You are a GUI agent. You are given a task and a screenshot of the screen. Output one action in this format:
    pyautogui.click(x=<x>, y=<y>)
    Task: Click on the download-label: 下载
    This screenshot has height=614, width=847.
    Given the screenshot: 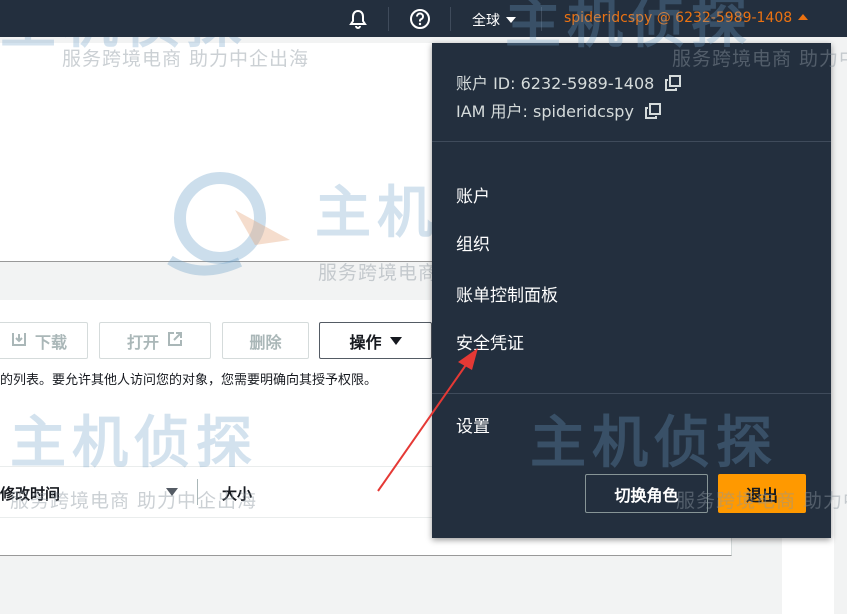 What is the action you would take?
    pyautogui.click(x=50, y=342)
    